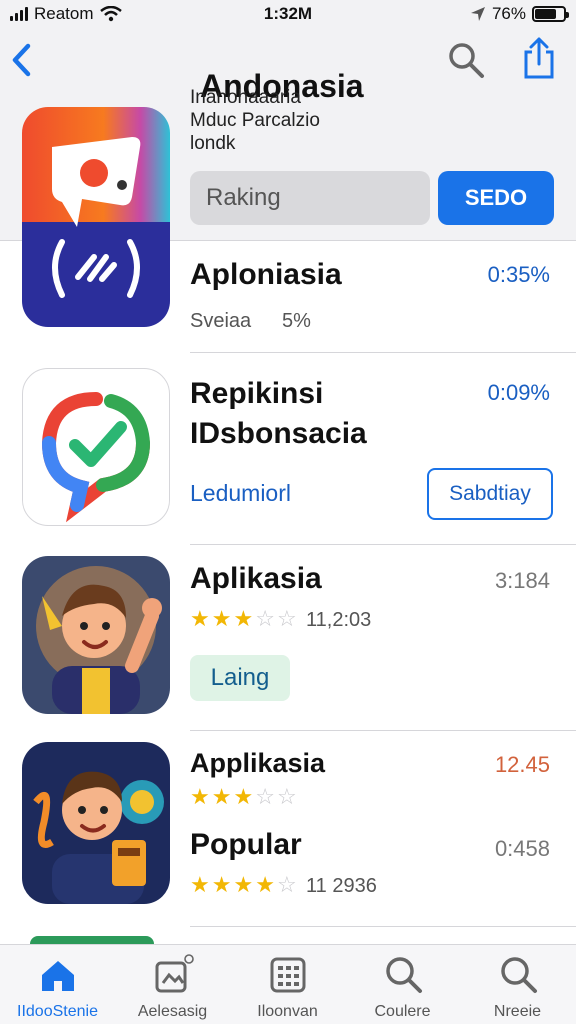  Describe the element at coordinates (22, 60) in the screenshot. I see `back-chevron-icon` at that location.